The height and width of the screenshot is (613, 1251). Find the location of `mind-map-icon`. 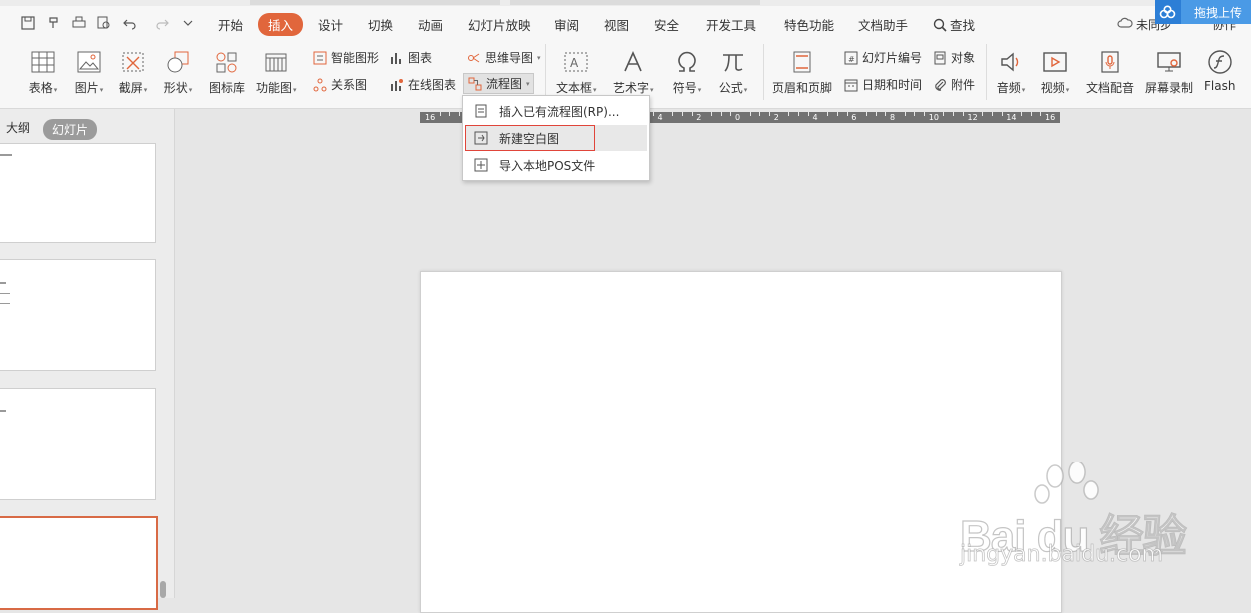

mind-map-icon is located at coordinates (474, 58).